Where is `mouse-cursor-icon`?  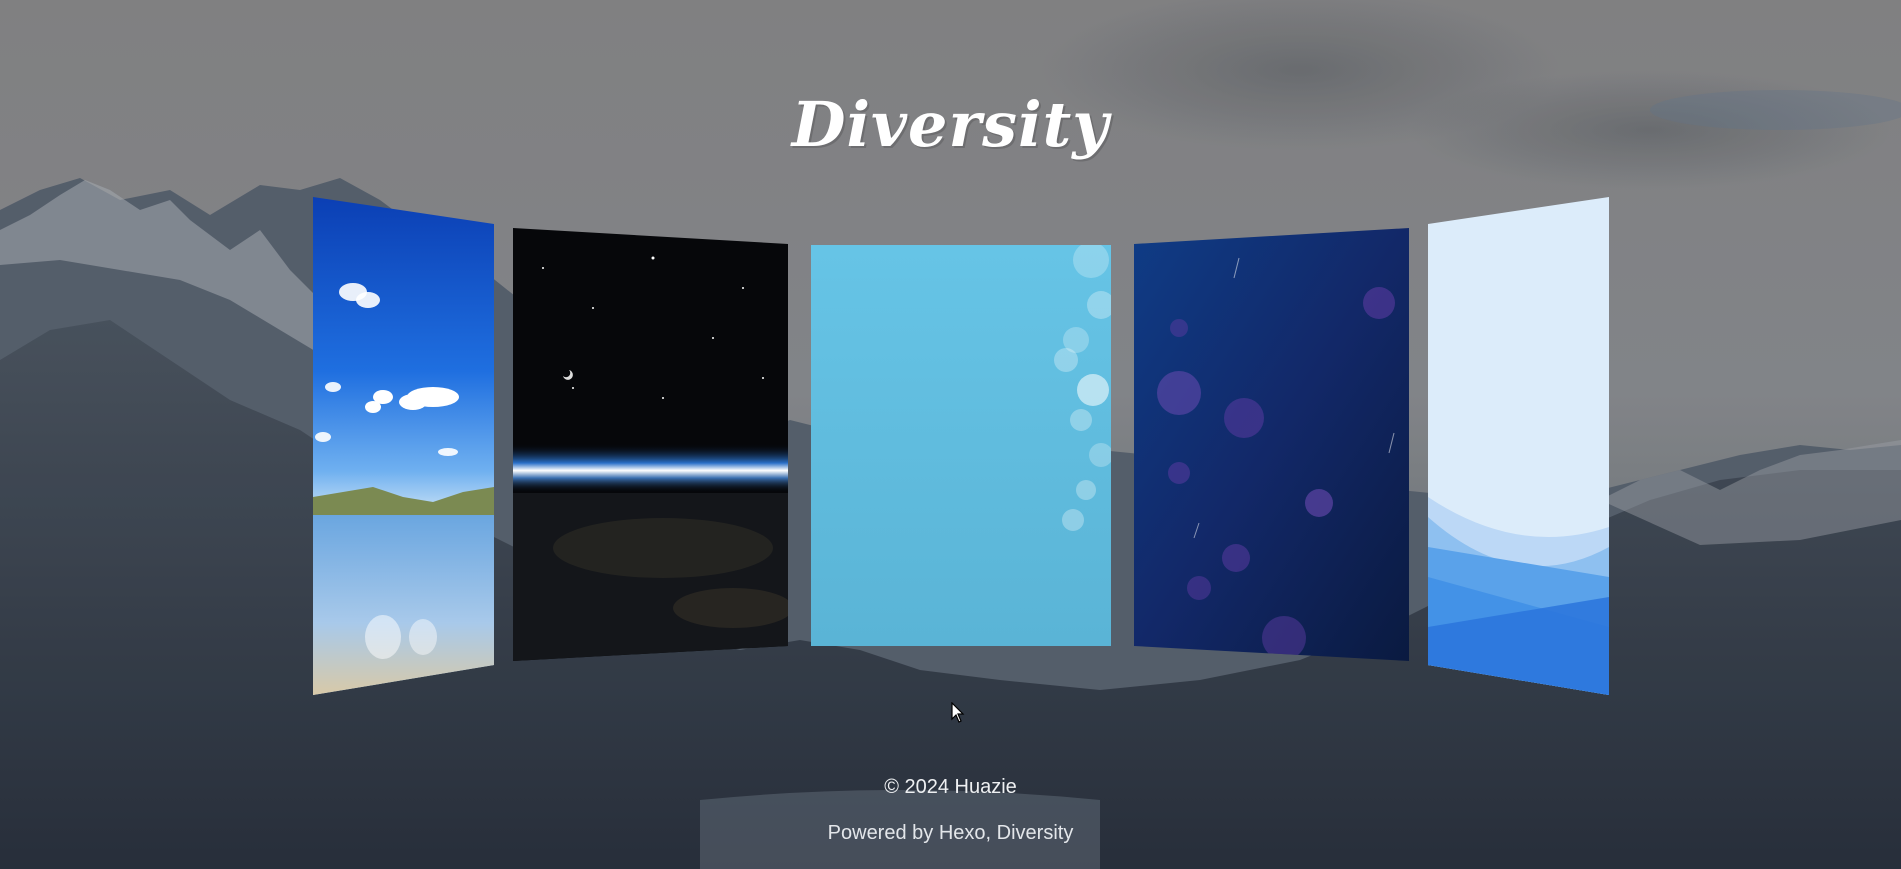
mouse-cursor-icon is located at coordinates (958, 712).